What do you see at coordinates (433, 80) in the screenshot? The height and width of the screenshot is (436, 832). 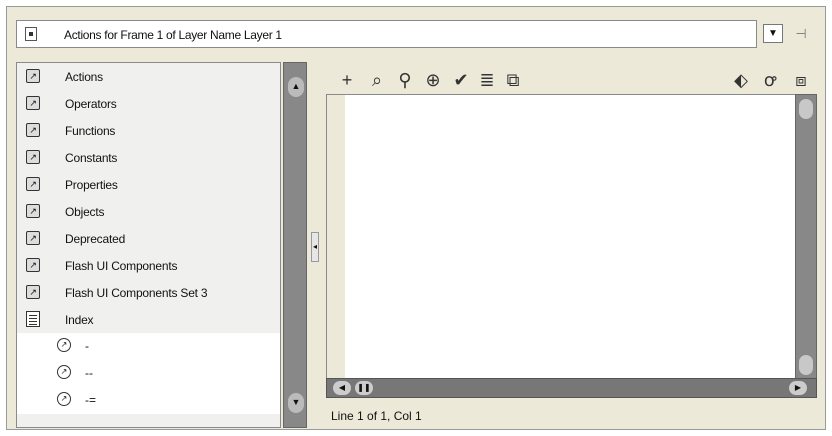 I see `insert-target-path-icon: ⊕` at bounding box center [433, 80].